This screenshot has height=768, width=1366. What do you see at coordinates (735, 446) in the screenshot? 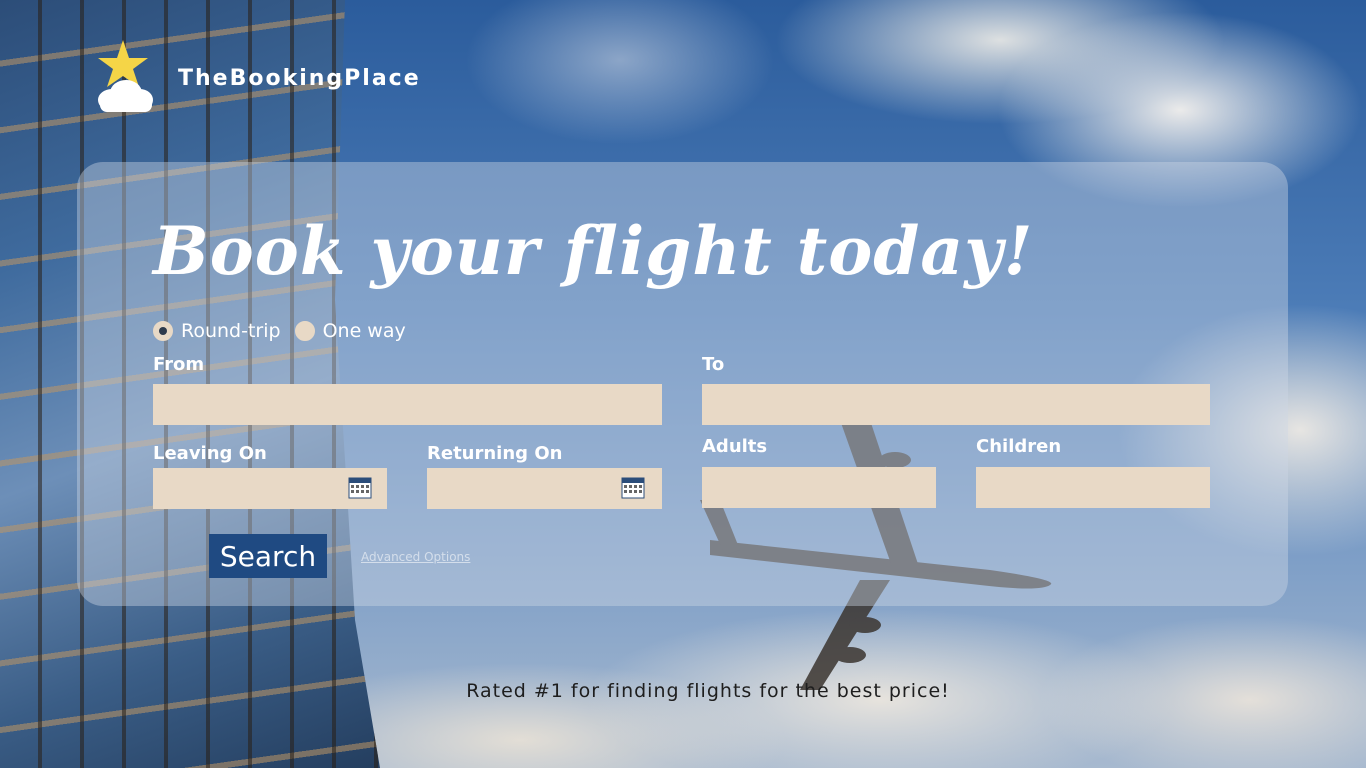
I see `adults-label: Adults` at bounding box center [735, 446].